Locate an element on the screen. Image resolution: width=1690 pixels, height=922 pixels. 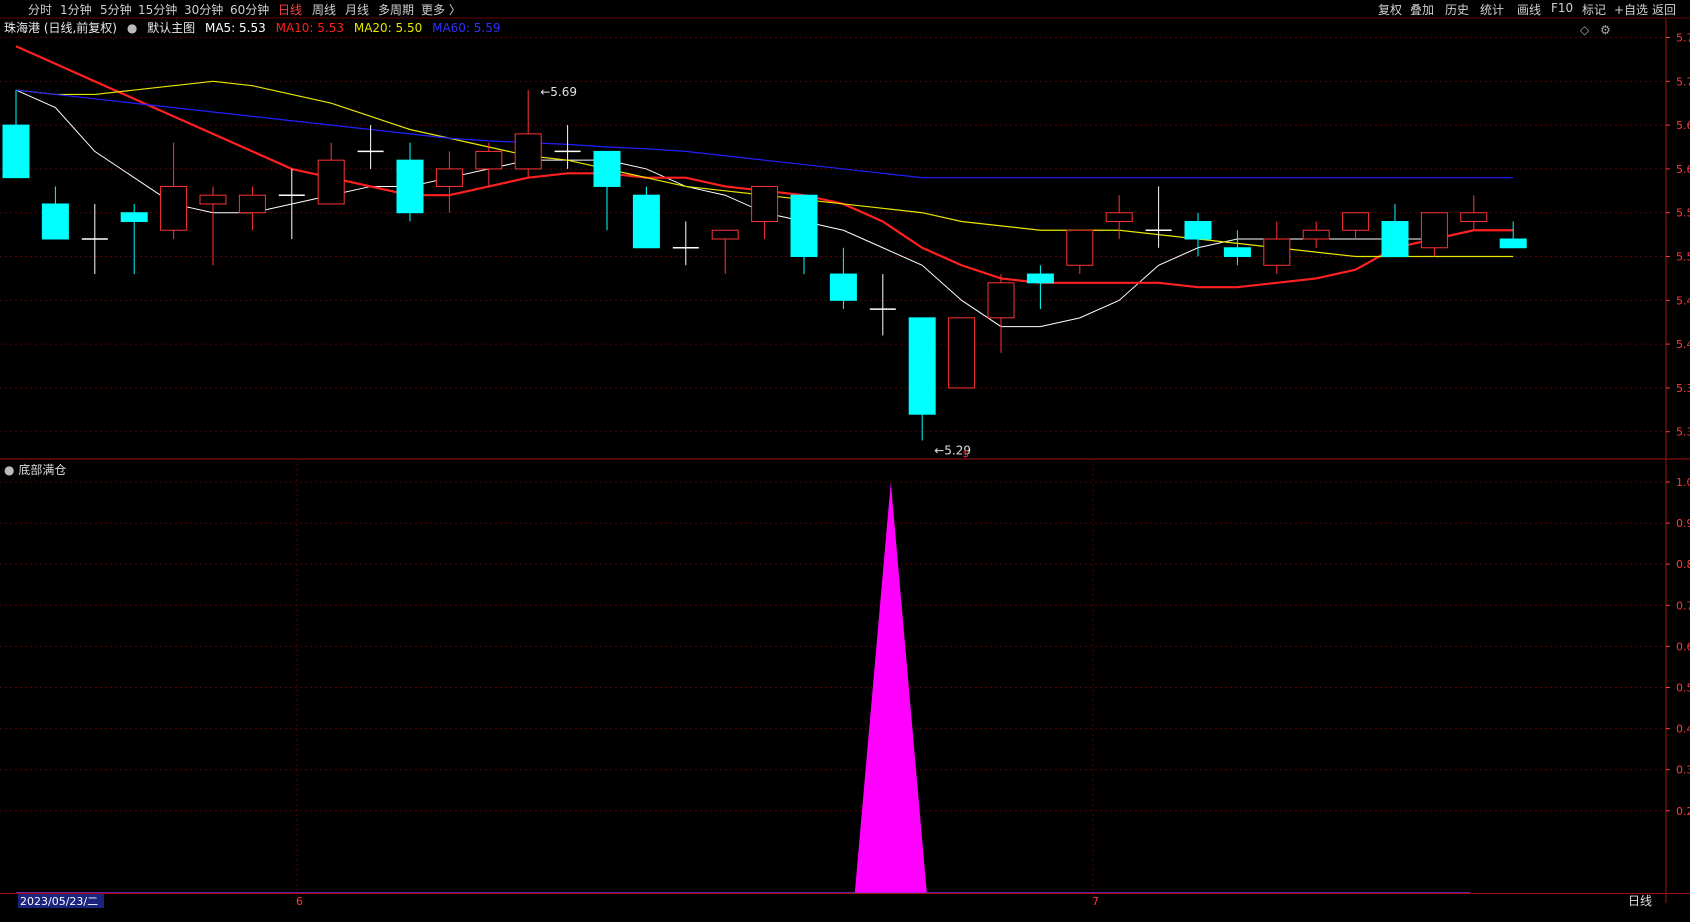
price-tick-label: 5.35 is located at coordinates (1683, 388).